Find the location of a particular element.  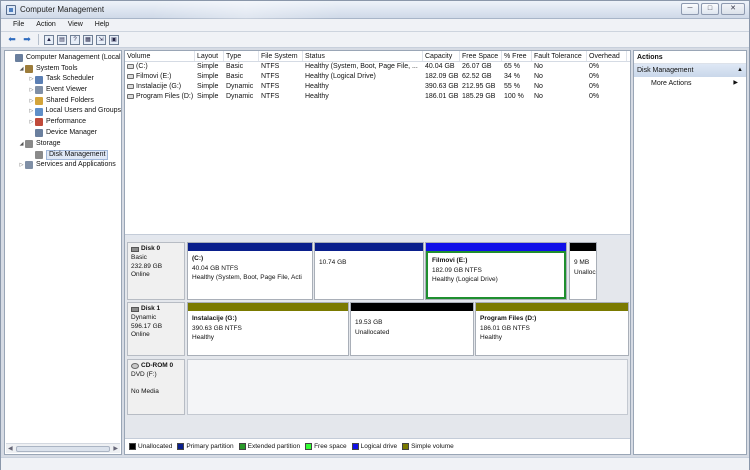

scroll-right-arrow-icon: ▶ is located at coordinates (115, 448).